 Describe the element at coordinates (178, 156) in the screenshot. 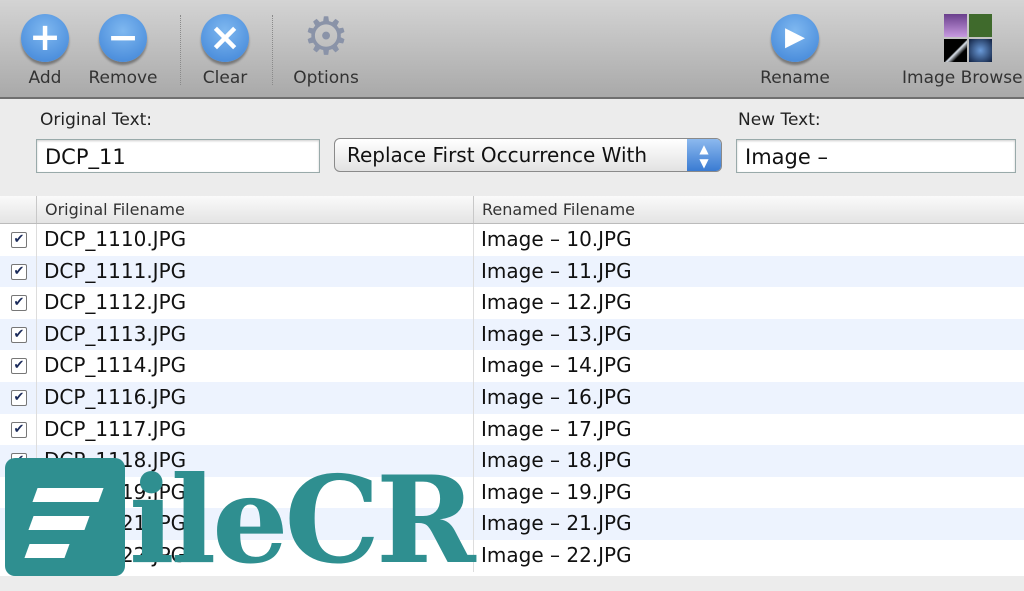

I see `original-text-input: DCP_11` at that location.